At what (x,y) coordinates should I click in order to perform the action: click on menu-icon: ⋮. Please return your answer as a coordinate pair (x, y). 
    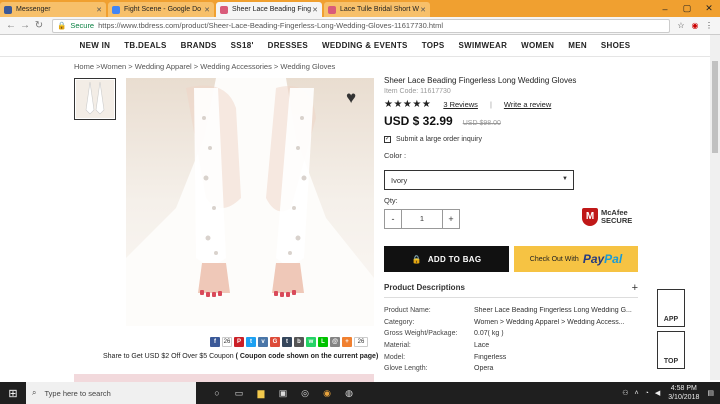
    Looking at the image, I should click on (709, 25).